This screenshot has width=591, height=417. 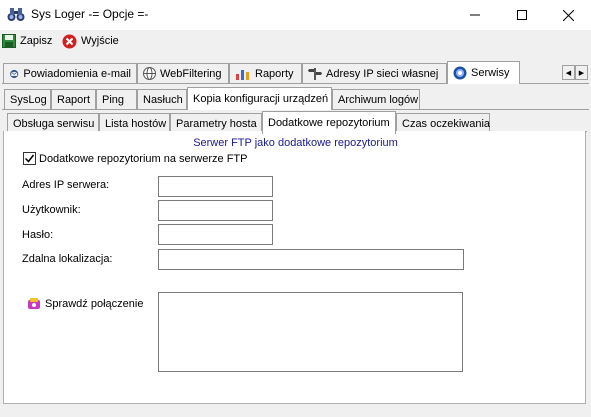 I want to click on ftp-repository-checkbox: Dodatkowe repozytorium na serwerze FTP, so click(x=135, y=158).